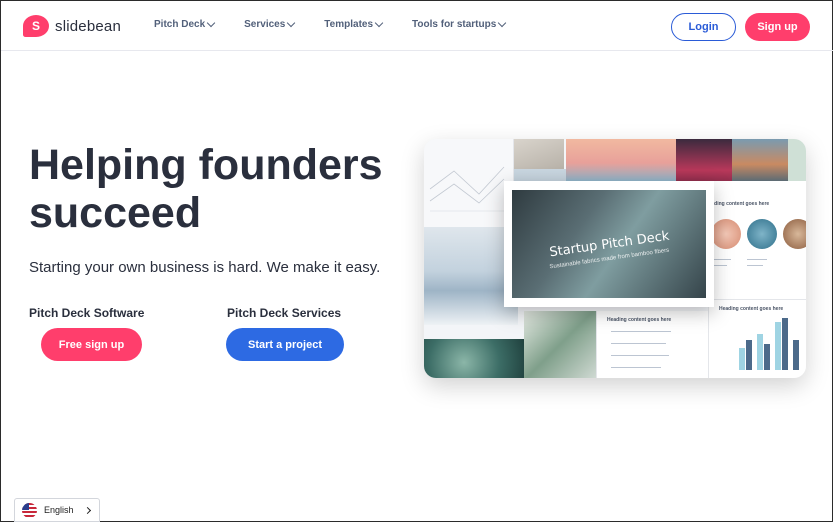  What do you see at coordinates (560, 344) in the screenshot?
I see `palm-photo-thumbnail` at bounding box center [560, 344].